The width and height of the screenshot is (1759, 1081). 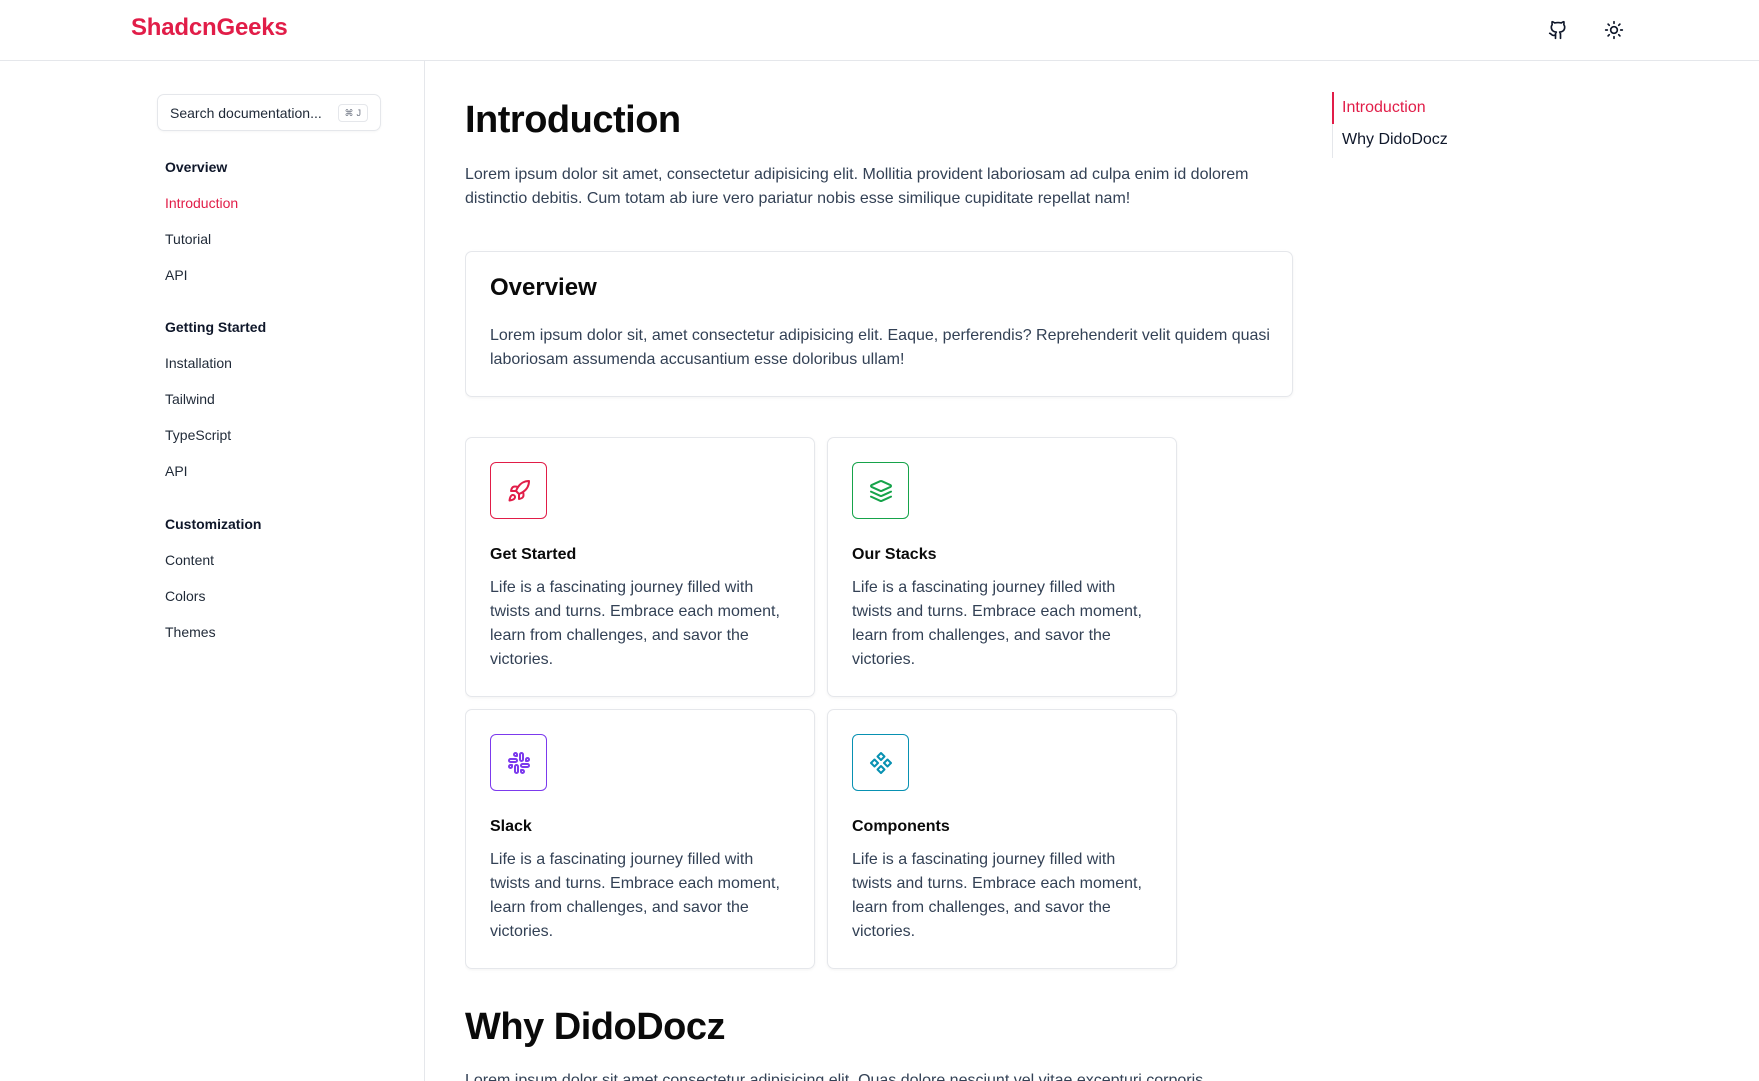 I want to click on logo: ShadcnGeeks, so click(x=209, y=28).